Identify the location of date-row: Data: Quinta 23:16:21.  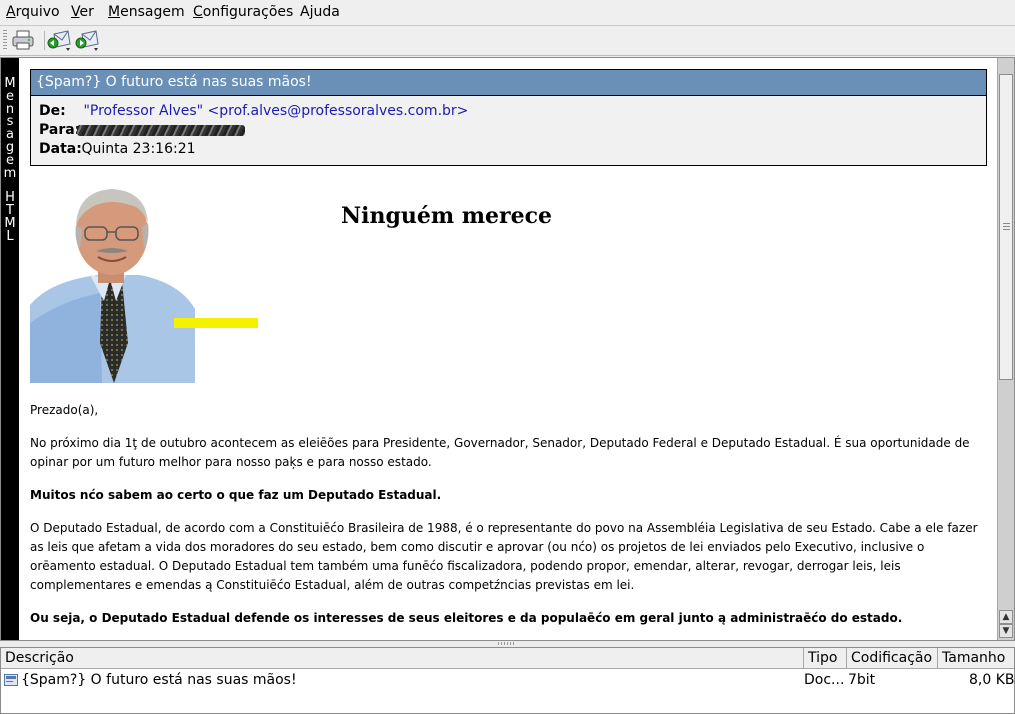
(117, 149).